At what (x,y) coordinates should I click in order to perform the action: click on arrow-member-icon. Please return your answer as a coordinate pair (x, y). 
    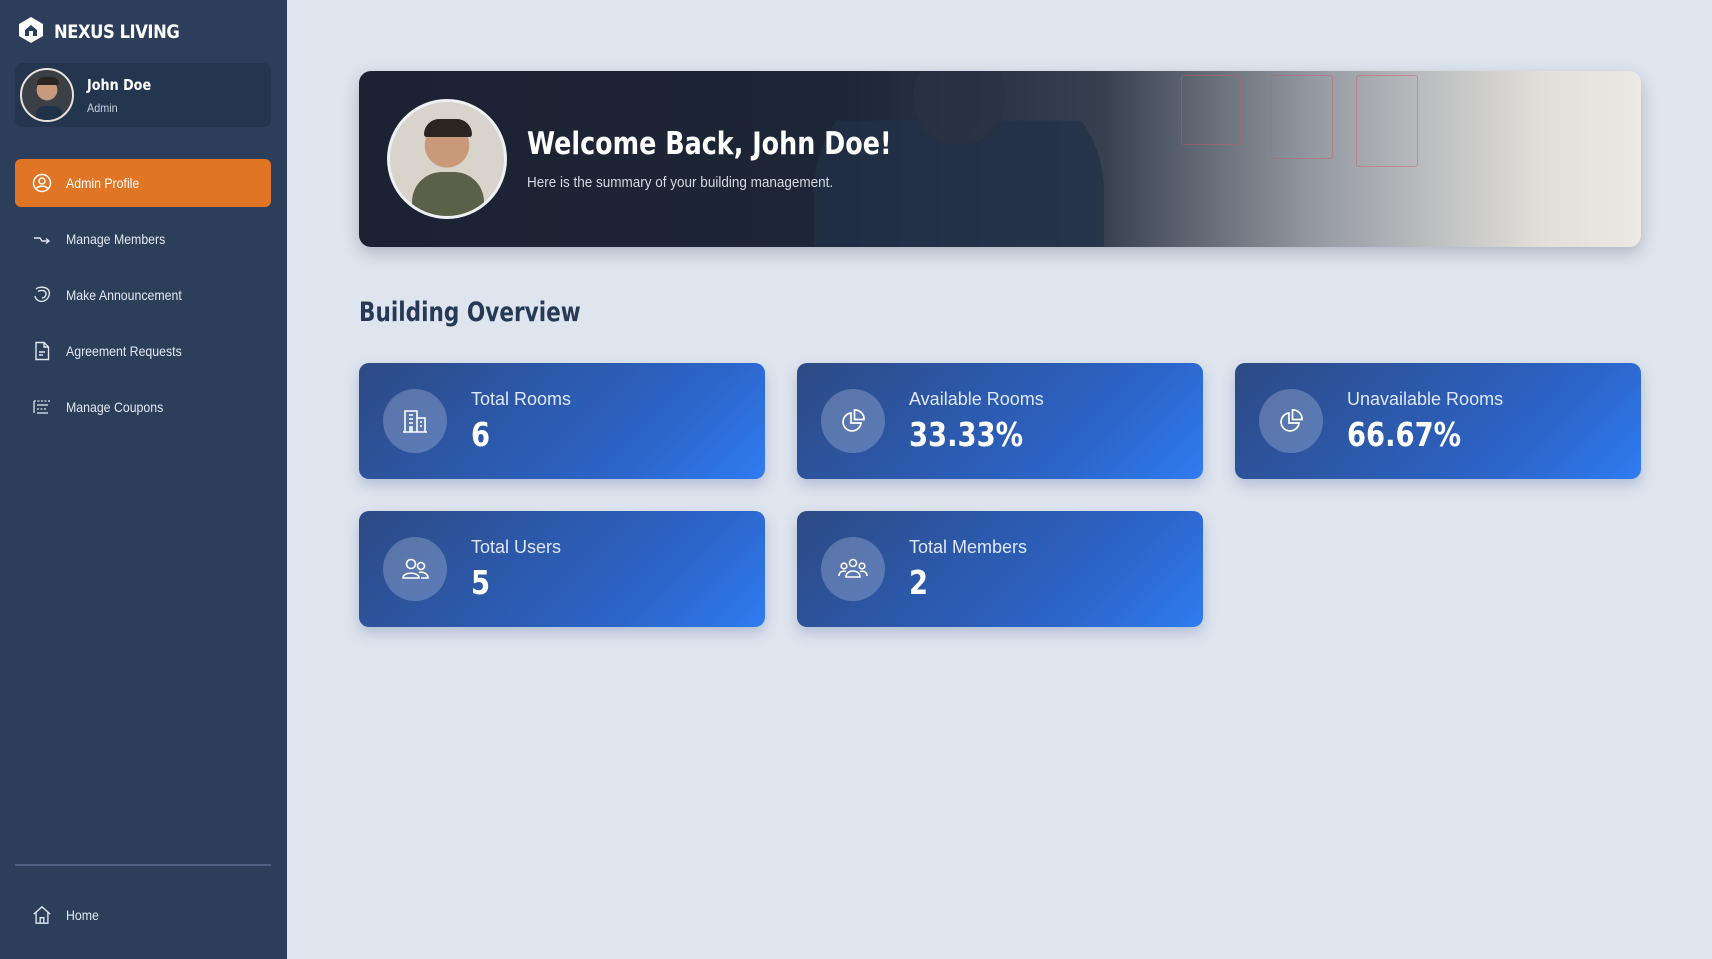
    Looking at the image, I should click on (42, 239).